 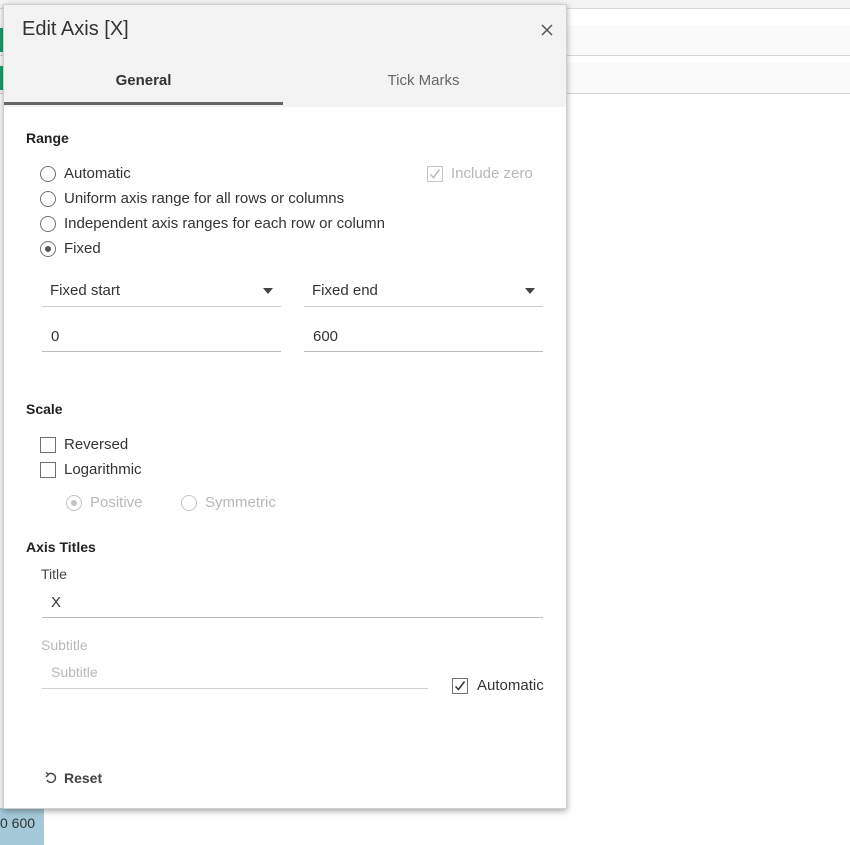 What do you see at coordinates (51, 777) in the screenshot?
I see `undo-icon` at bounding box center [51, 777].